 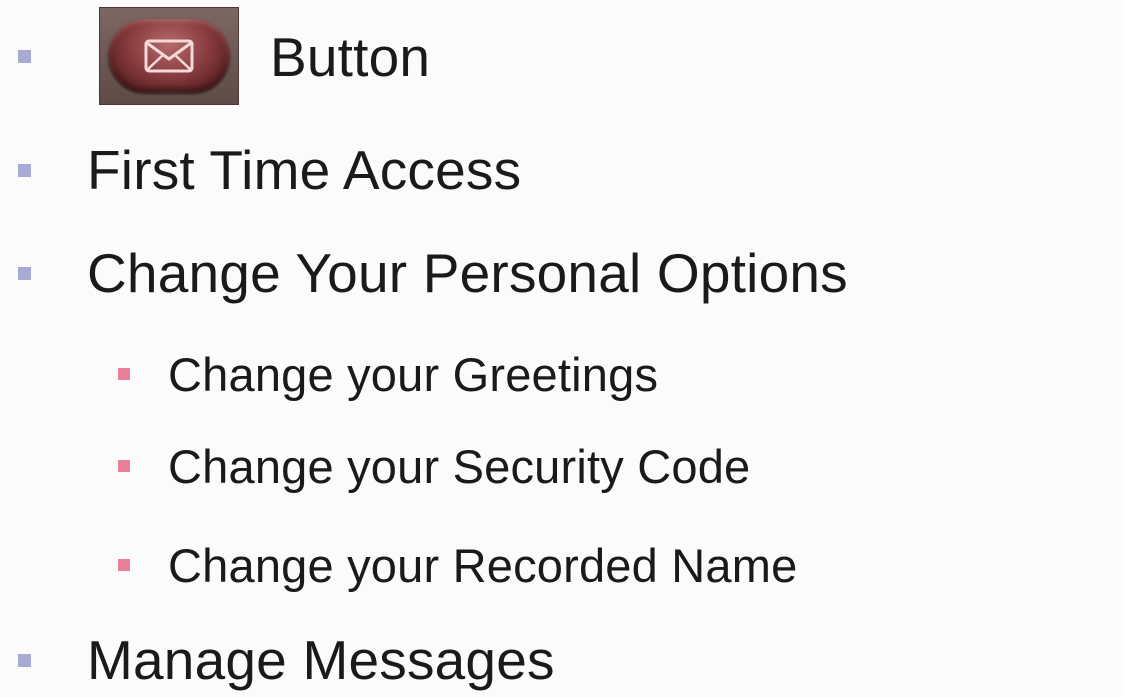 What do you see at coordinates (321, 660) in the screenshot?
I see `item-text: Manage Messages` at bounding box center [321, 660].